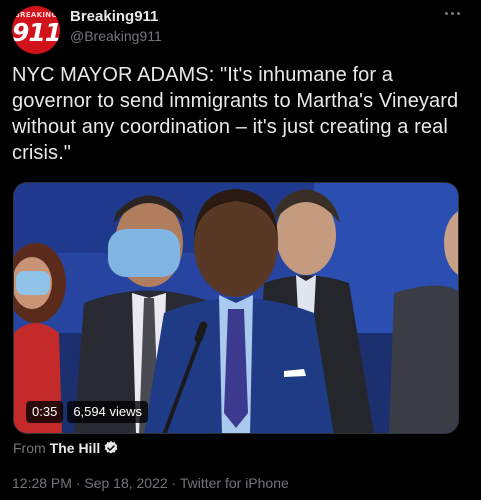 Image resolution: width=481 pixels, height=500 pixels. I want to click on author-display-name: Breaking911, so click(114, 16).